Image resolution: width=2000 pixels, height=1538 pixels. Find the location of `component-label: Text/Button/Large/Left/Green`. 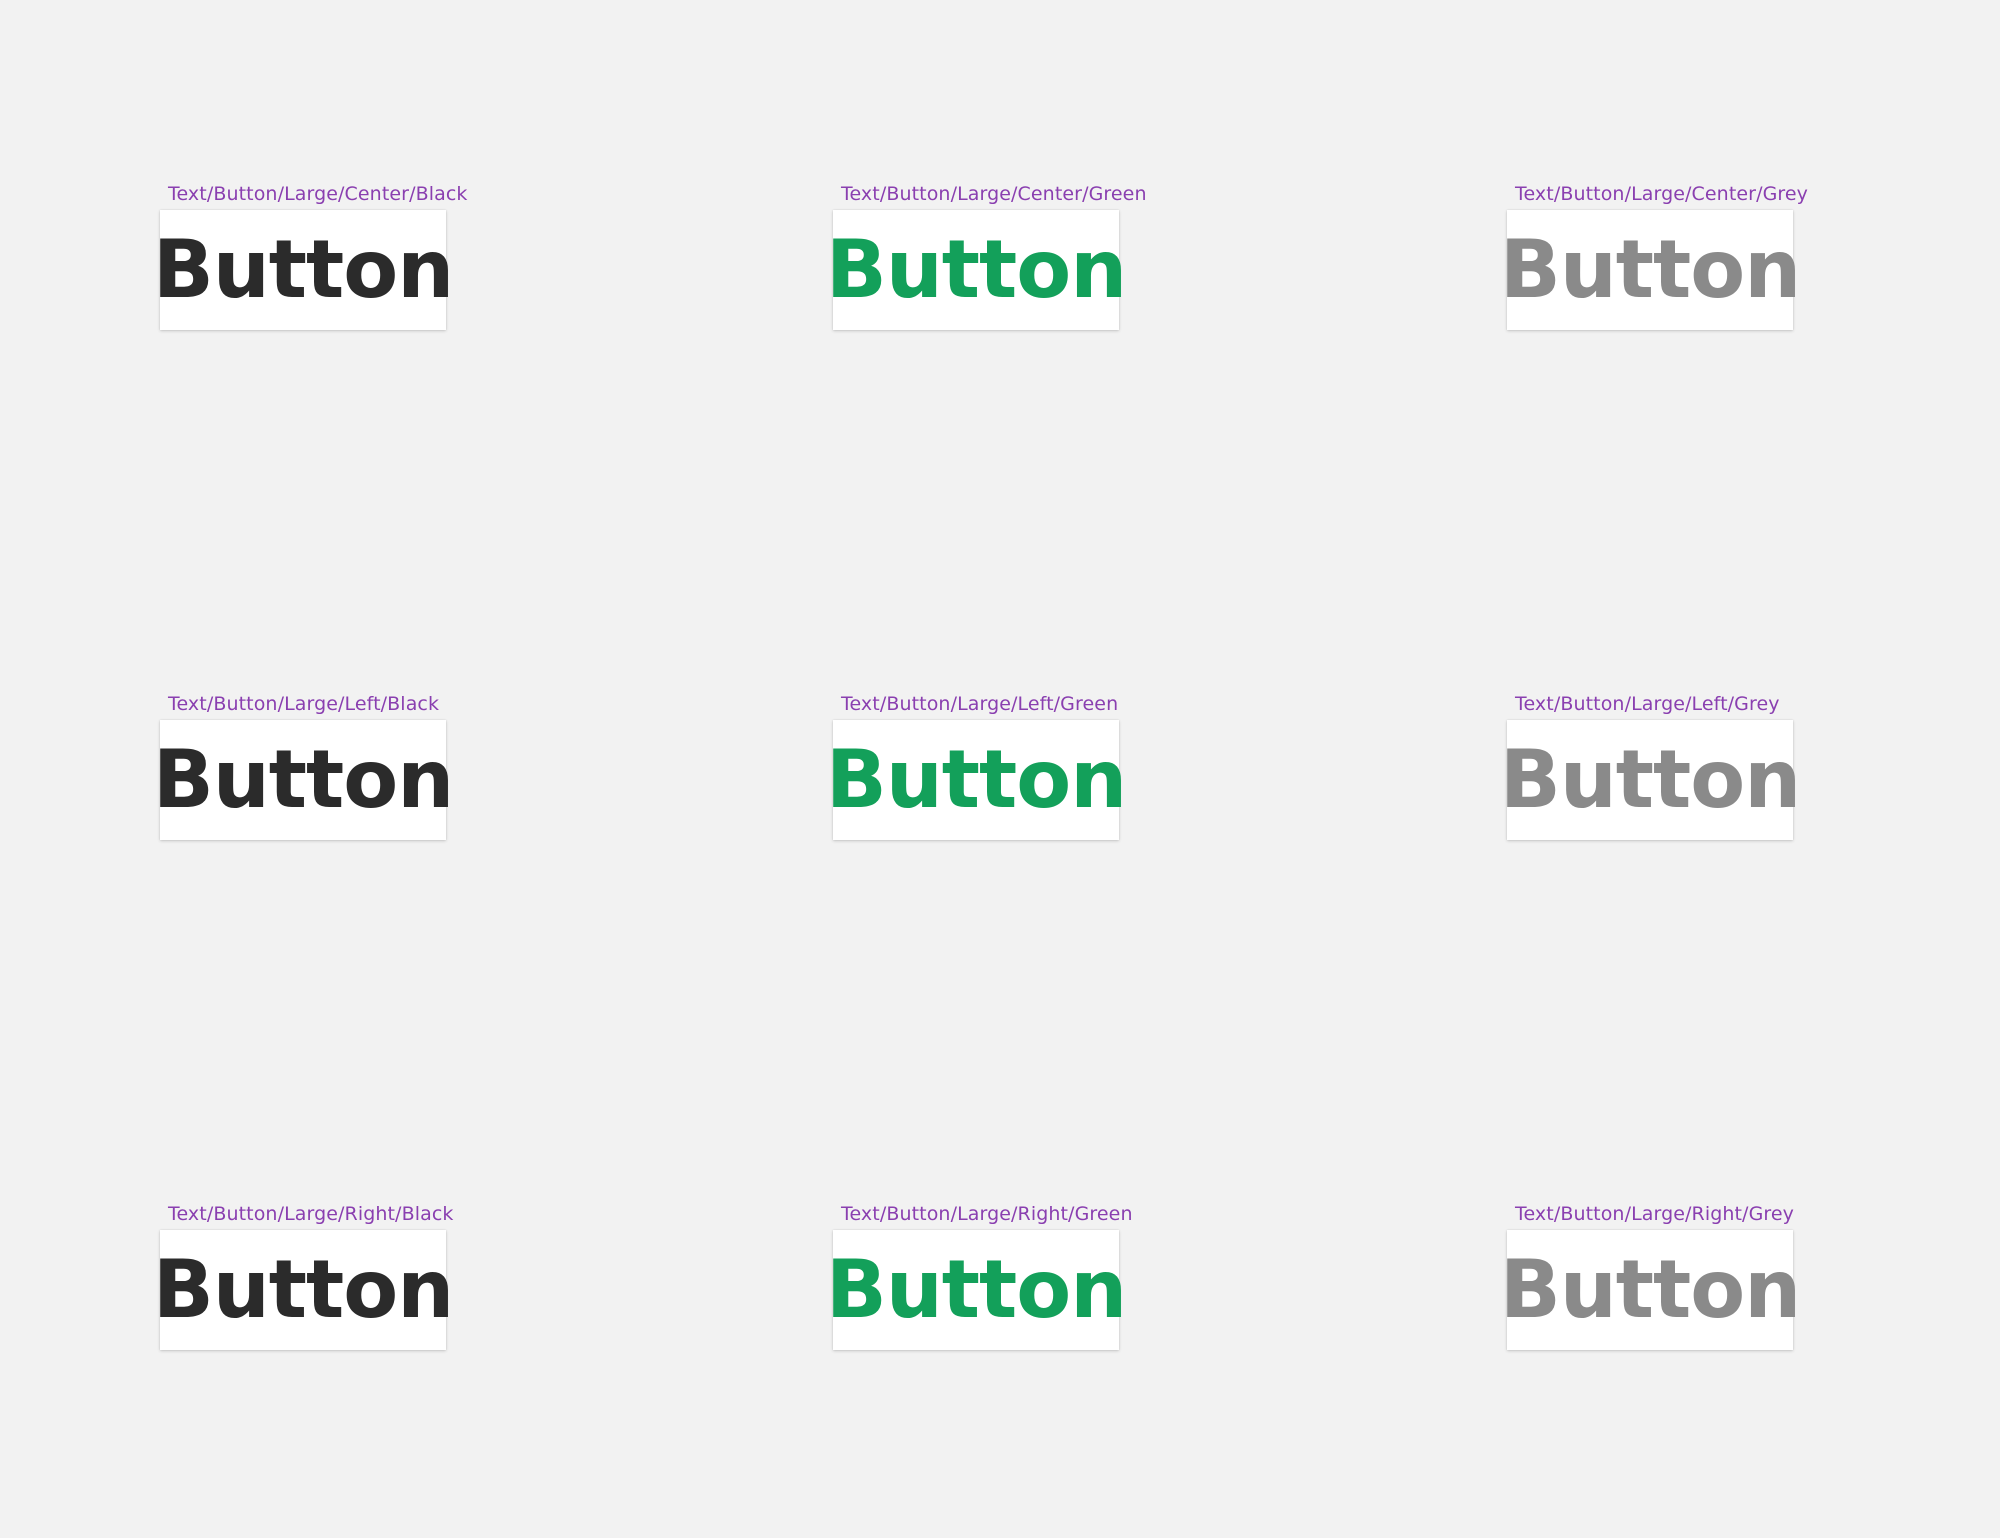

component-label: Text/Button/Large/Left/Green is located at coordinates (1037, 704).